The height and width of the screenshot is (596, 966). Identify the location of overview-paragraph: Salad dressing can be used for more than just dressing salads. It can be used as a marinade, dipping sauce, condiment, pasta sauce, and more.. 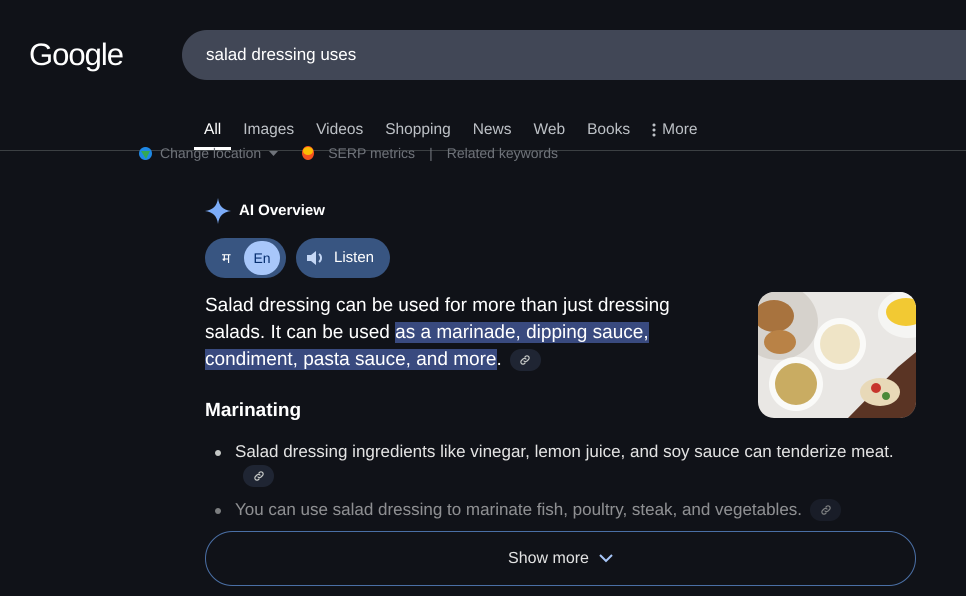
(438, 333).